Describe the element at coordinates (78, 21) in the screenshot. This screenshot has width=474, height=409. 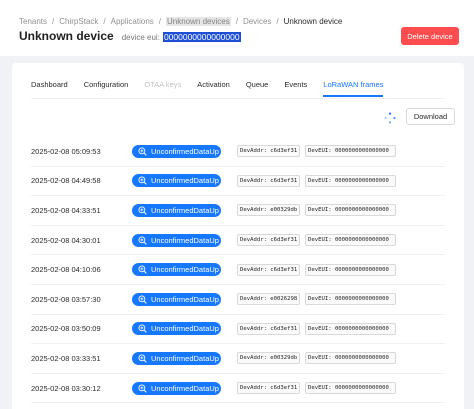
I see `breadcrumb-tenant: ChirpStack` at that location.